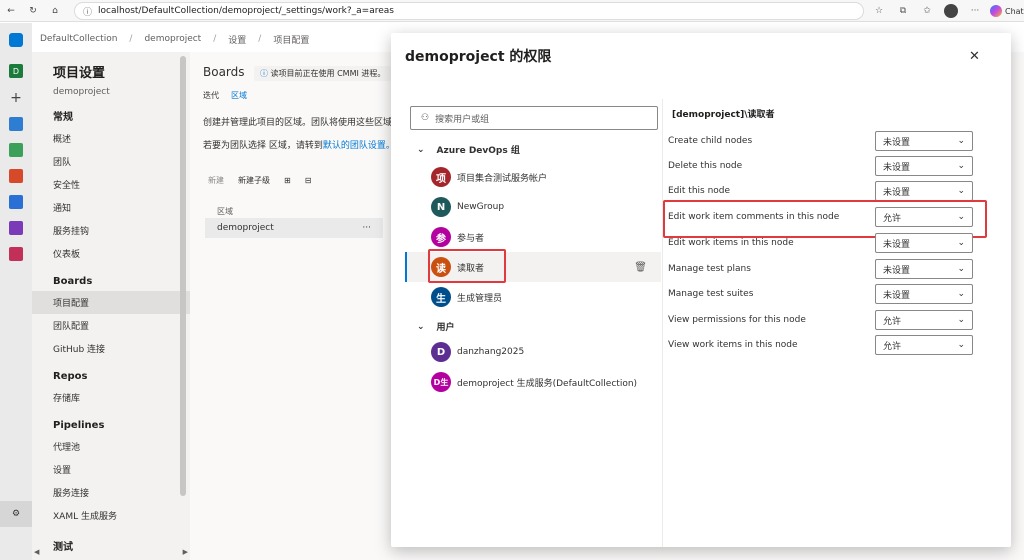 The width and height of the screenshot is (1024, 560). Describe the element at coordinates (239, 95) in the screenshot. I see `tab-areas: 区域` at that location.